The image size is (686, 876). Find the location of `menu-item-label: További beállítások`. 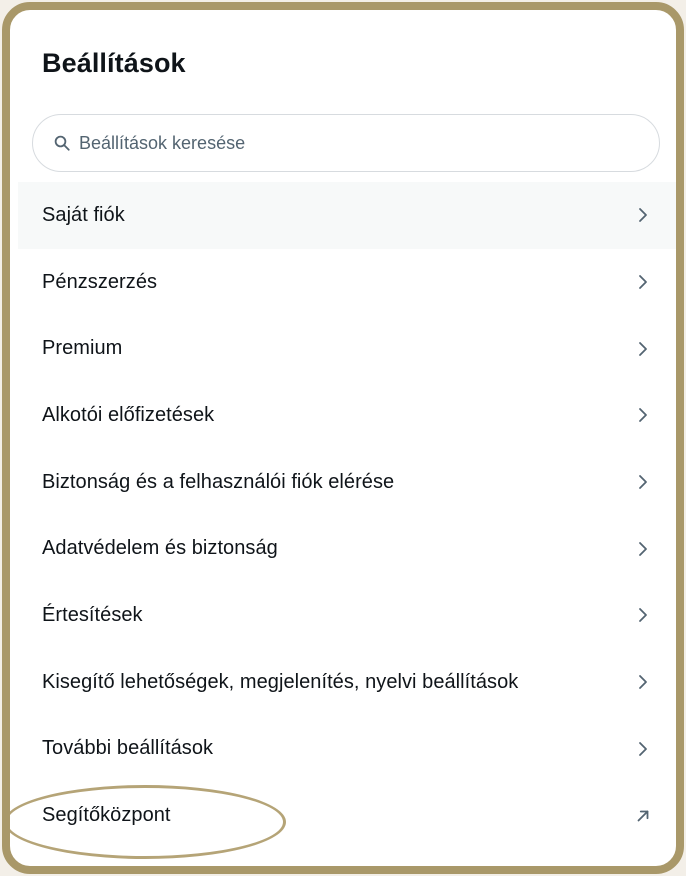

menu-item-label: További beállítások is located at coordinates (128, 748).